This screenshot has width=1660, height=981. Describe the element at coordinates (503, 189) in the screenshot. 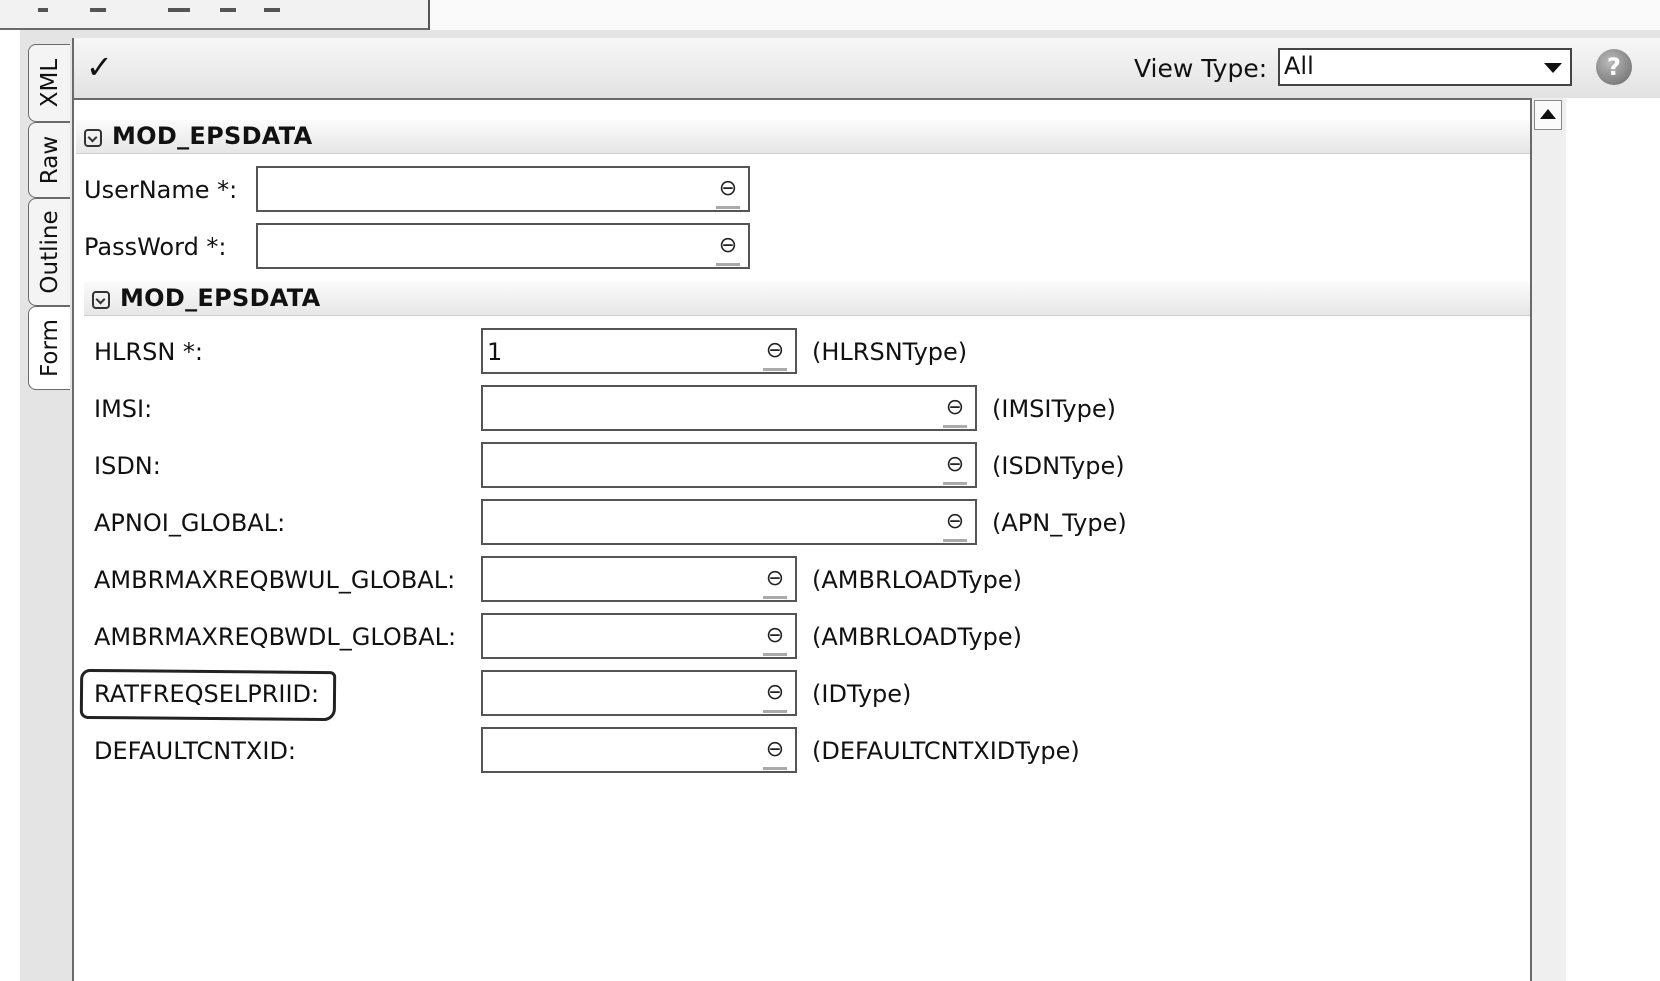

I see `username-input: ⊖` at that location.